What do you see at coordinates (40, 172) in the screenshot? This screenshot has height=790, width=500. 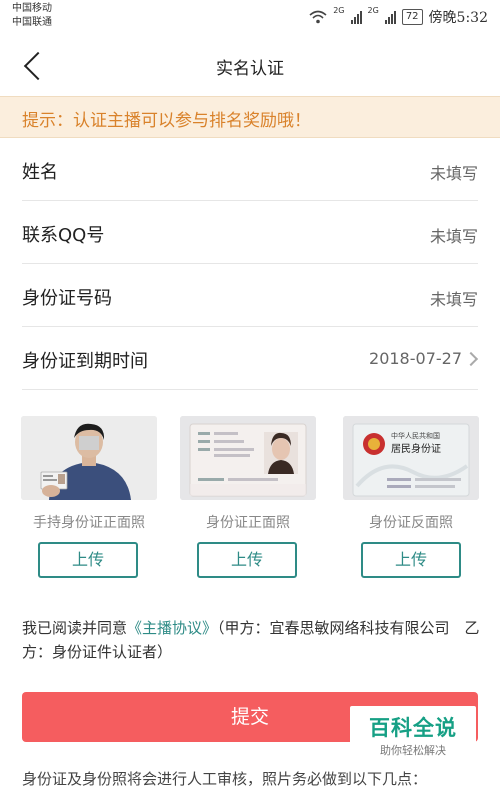 I see `row-label: 姓名` at bounding box center [40, 172].